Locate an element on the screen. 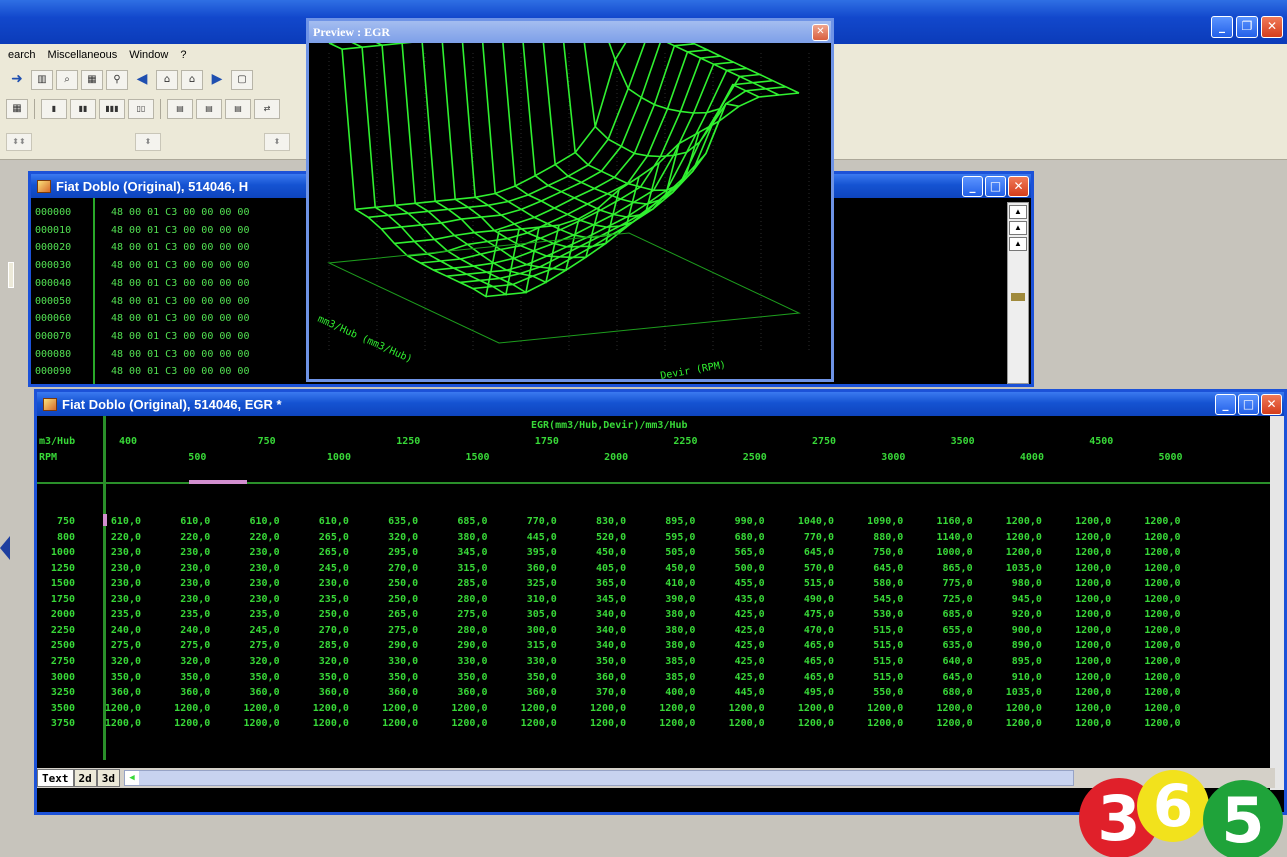  table-cell: 285,0 is located at coordinates (321, 645).